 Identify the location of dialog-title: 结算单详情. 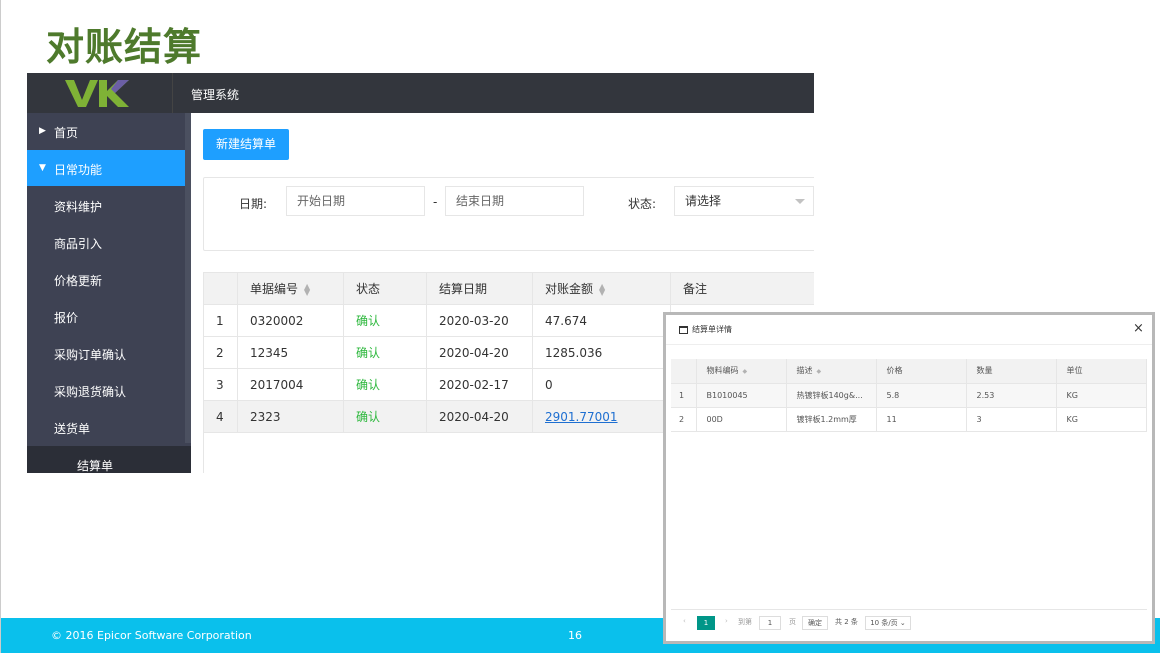
(712, 329).